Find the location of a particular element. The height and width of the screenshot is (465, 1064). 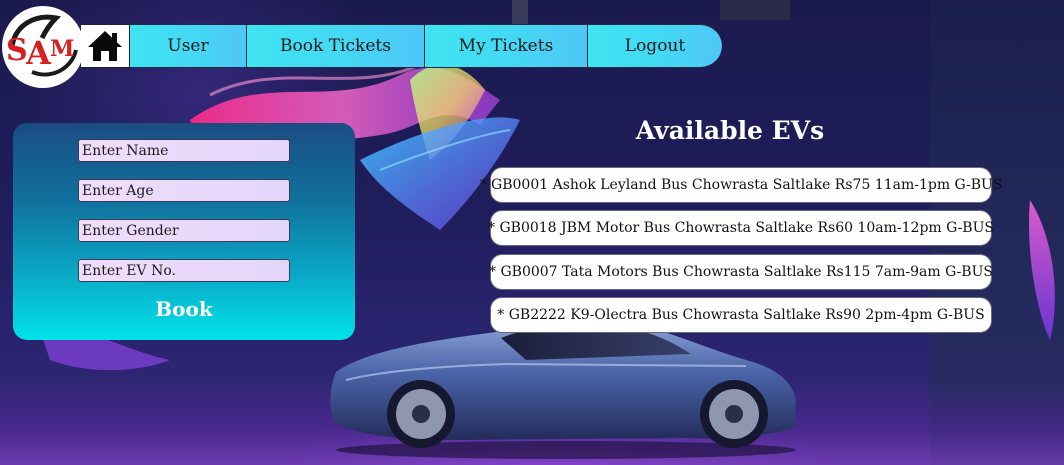

nav-book-tickets: Book Tickets is located at coordinates (336, 46).